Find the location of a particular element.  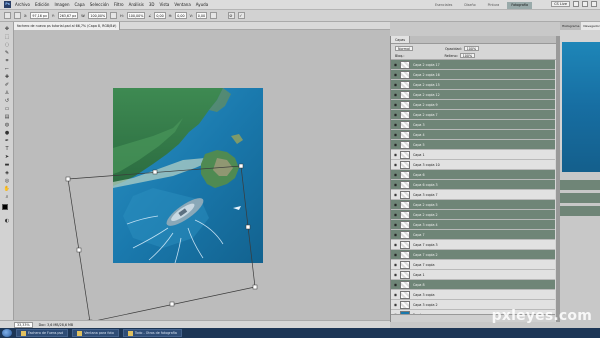

tab-navegador: Navegador is located at coordinates (590, 26).